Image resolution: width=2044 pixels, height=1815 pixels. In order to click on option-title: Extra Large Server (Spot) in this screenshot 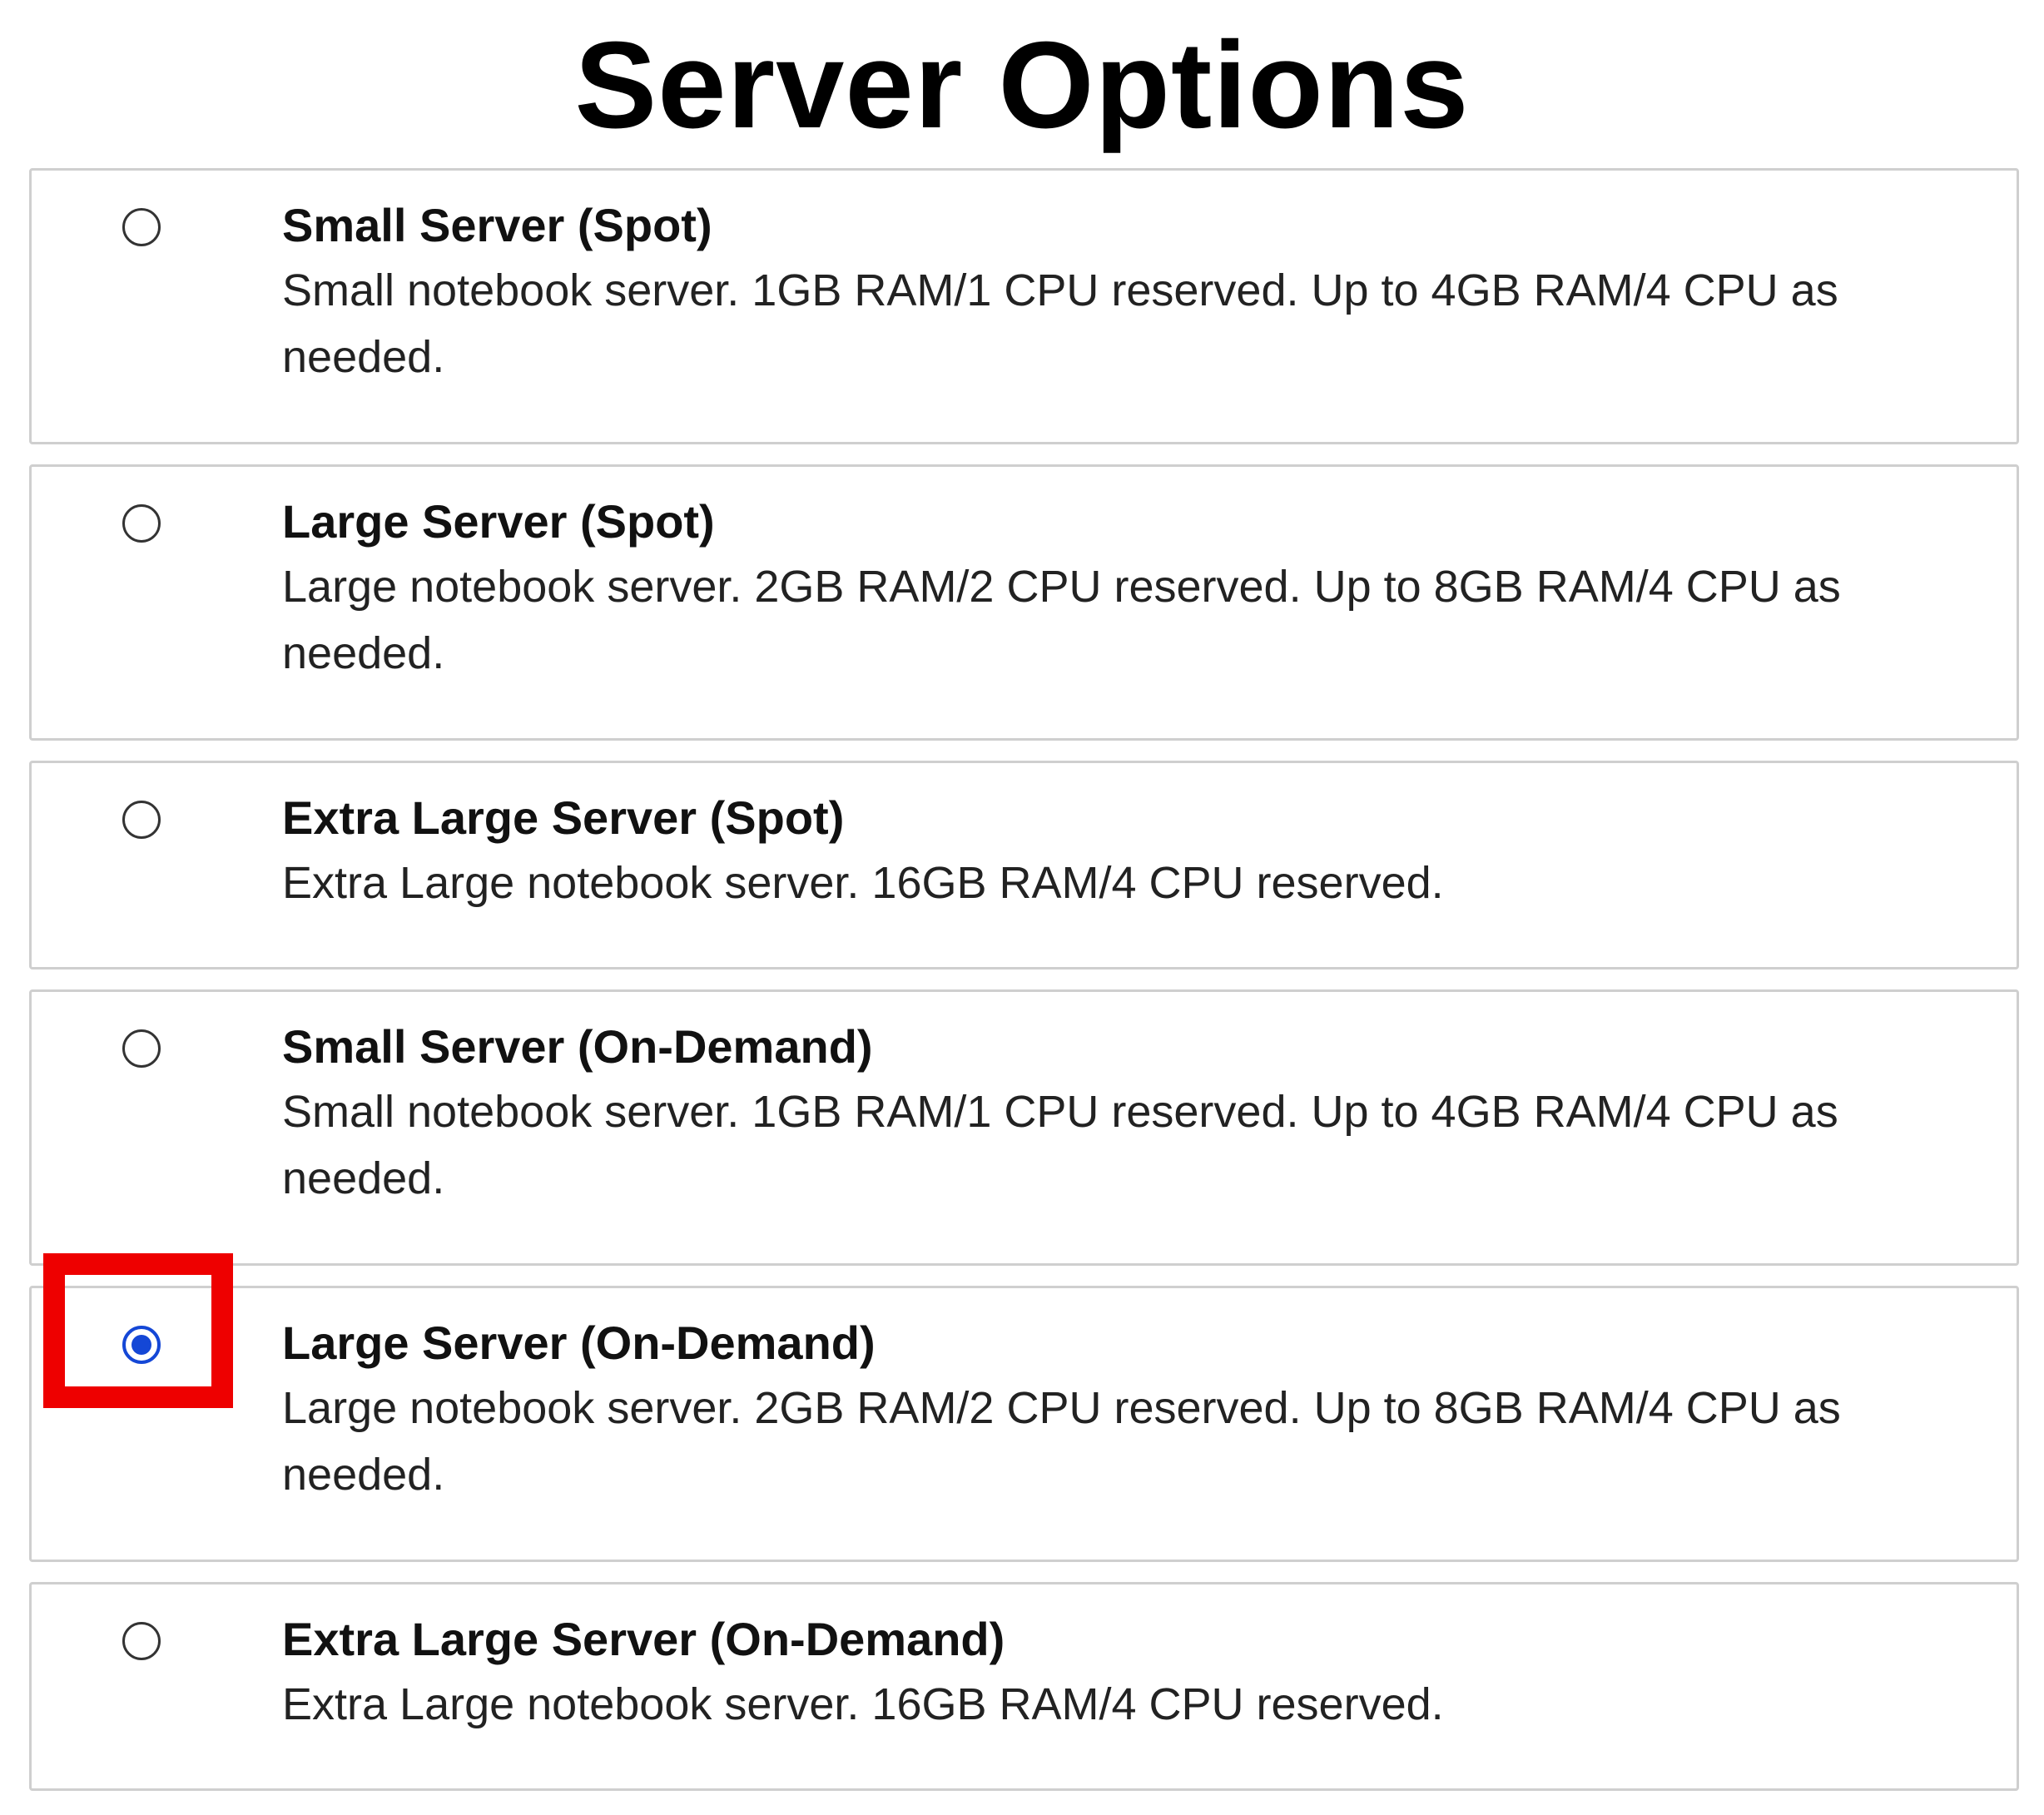, I will do `click(564, 817)`.